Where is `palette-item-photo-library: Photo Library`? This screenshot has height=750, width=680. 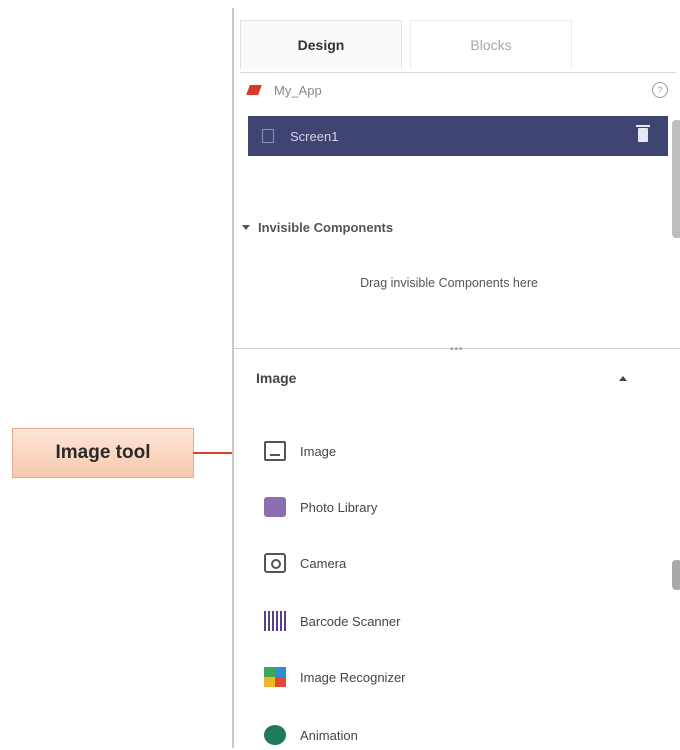
palette-item-photo-library: Photo Library is located at coordinates (320, 507).